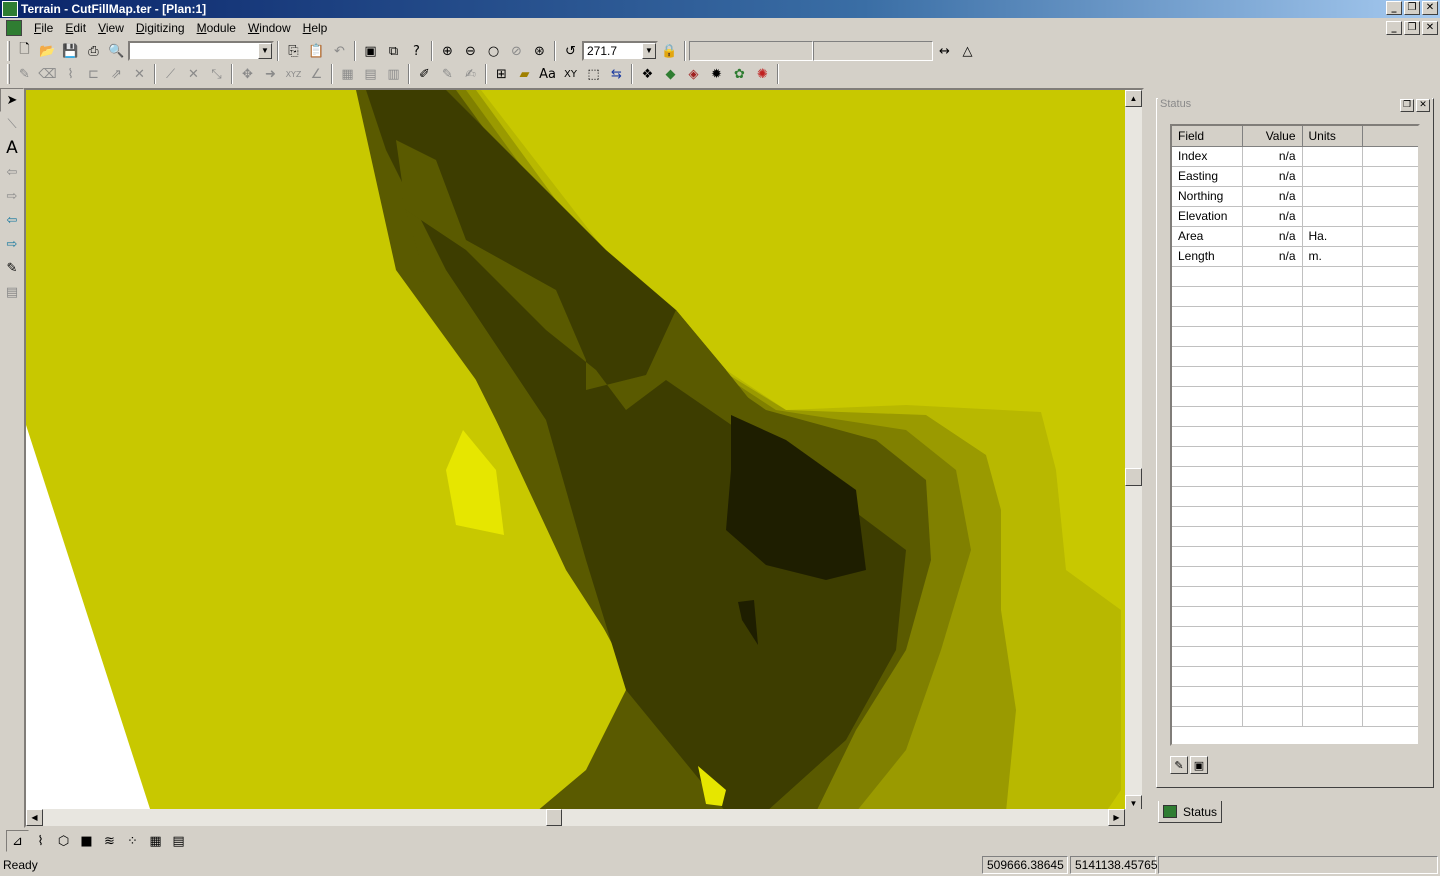 The width and height of the screenshot is (1440, 876). Describe the element at coordinates (17, 841) in the screenshot. I see `plan-view-icon: ⊿` at that location.